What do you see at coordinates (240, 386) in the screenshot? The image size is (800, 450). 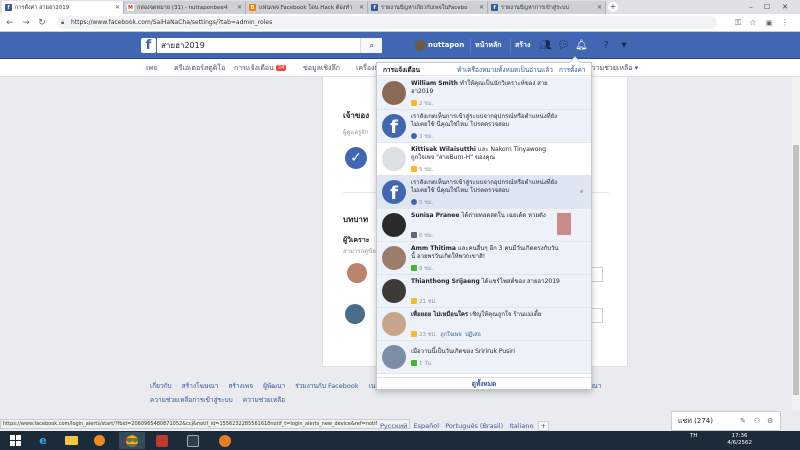 I see `footer-link: สร้างเพจ` at bounding box center [240, 386].